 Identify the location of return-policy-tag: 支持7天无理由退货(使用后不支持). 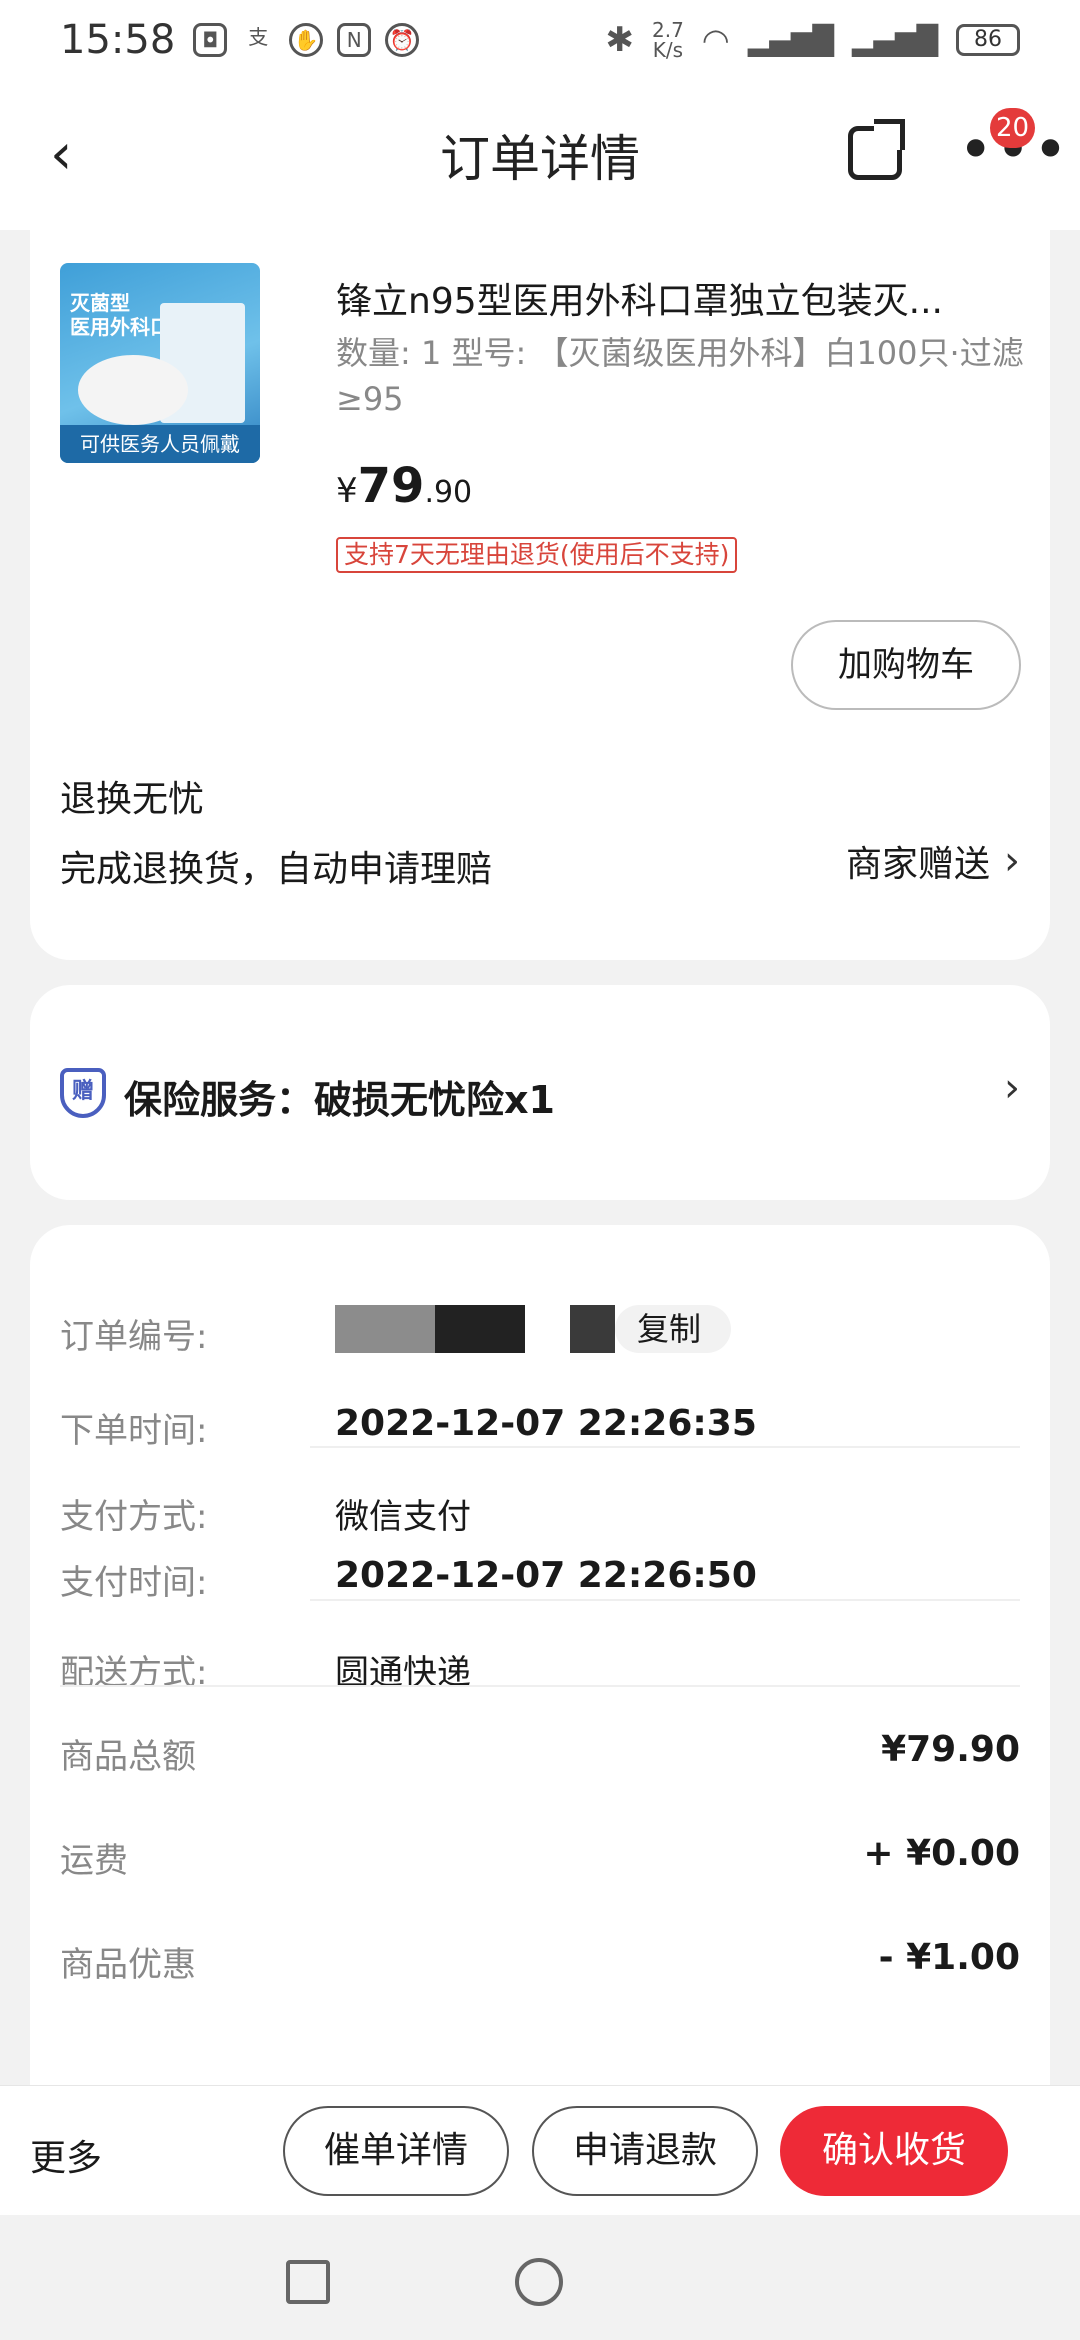
(537, 555).